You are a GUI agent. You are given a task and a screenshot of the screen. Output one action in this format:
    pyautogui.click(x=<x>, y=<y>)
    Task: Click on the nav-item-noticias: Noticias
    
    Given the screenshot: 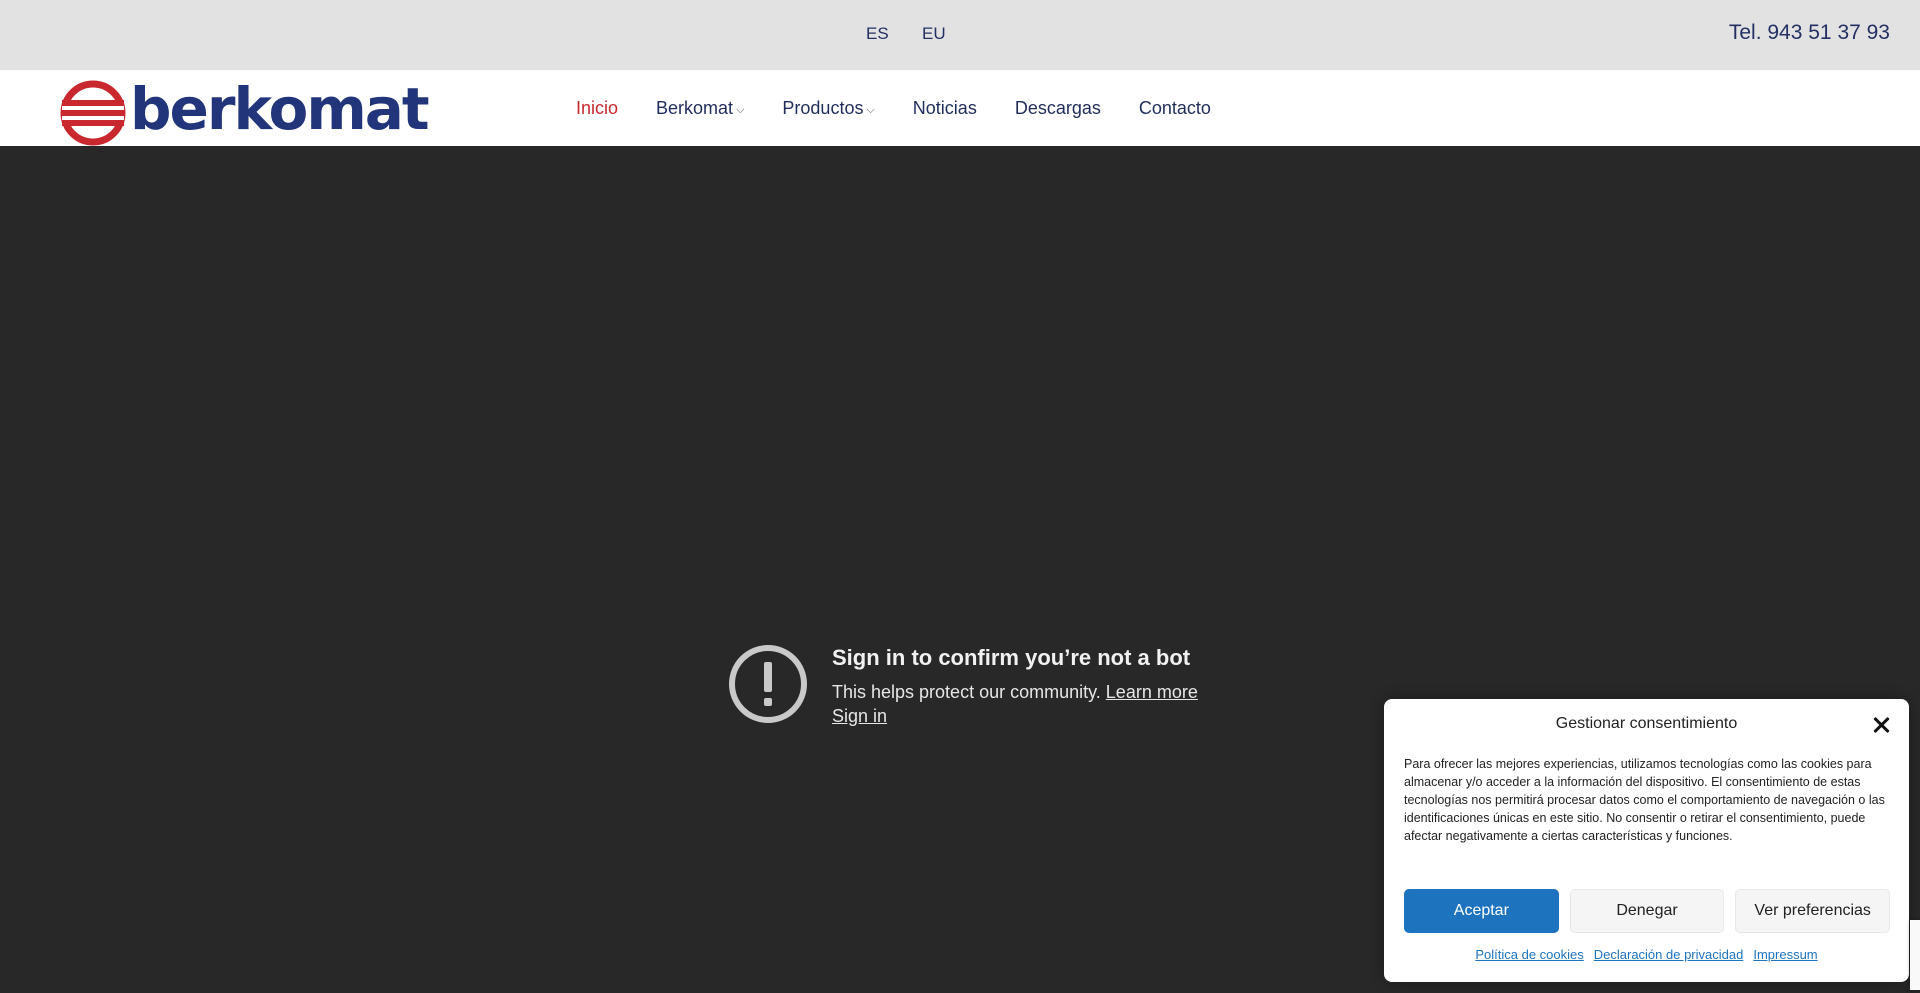 What is the action you would take?
    pyautogui.click(x=945, y=108)
    